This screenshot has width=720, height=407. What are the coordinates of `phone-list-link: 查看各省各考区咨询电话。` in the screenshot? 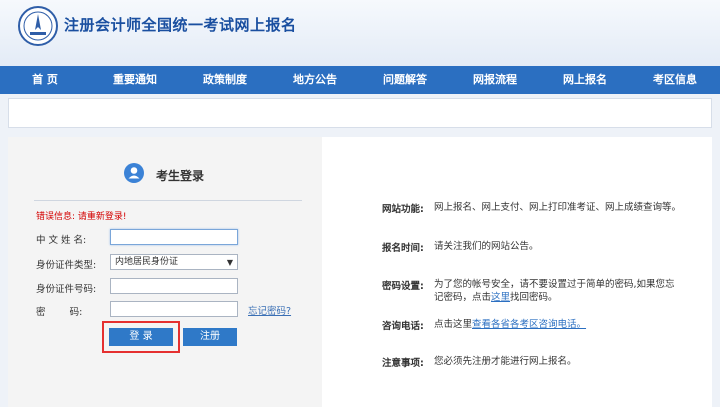 It's located at (529, 324).